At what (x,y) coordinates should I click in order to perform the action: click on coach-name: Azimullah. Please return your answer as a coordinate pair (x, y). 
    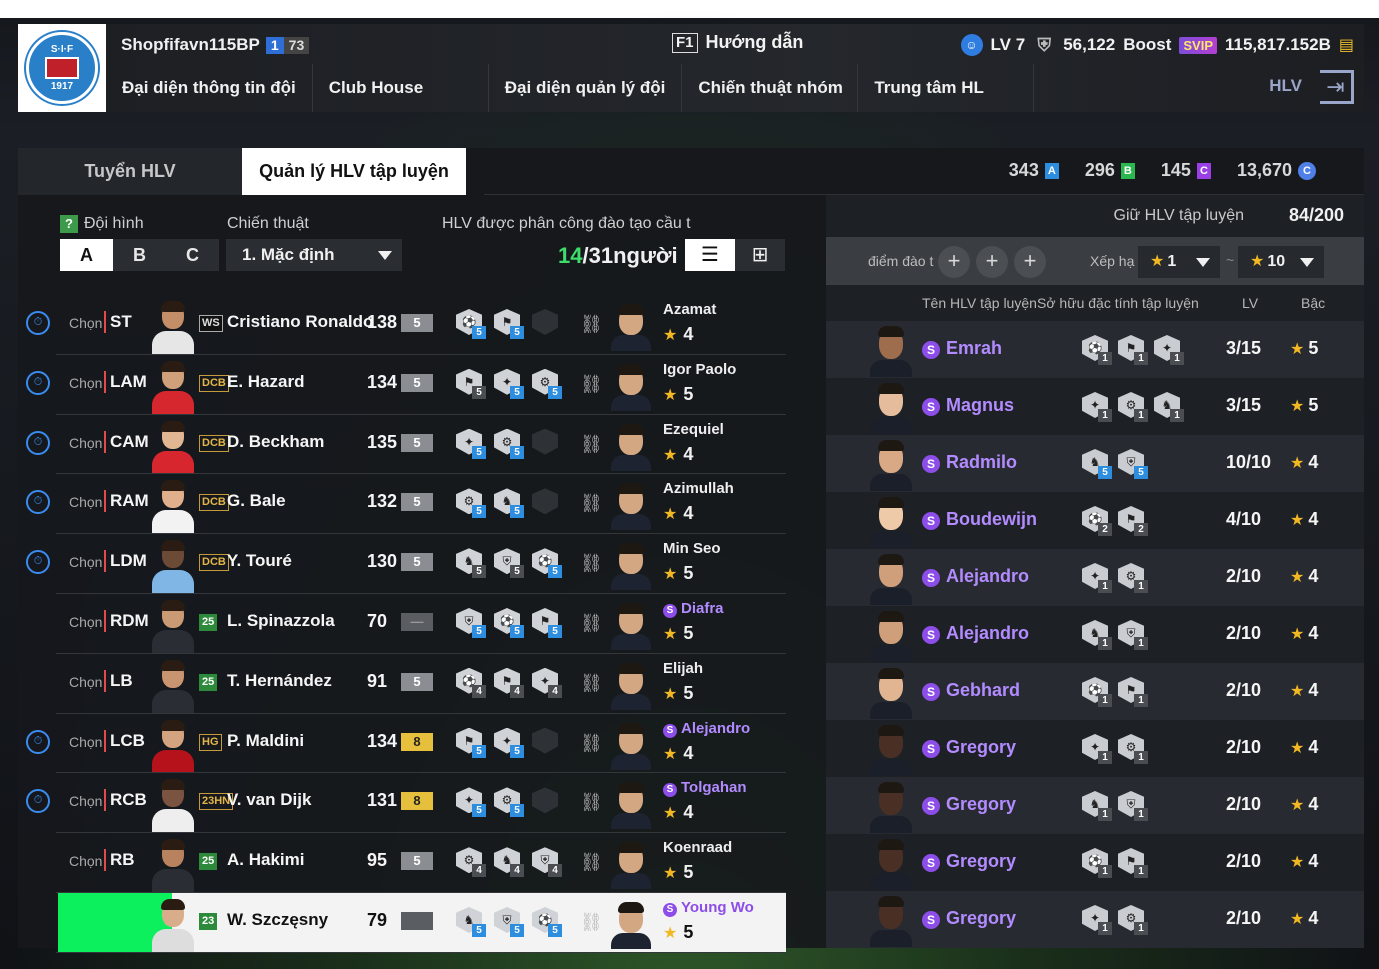
    Looking at the image, I should click on (698, 488).